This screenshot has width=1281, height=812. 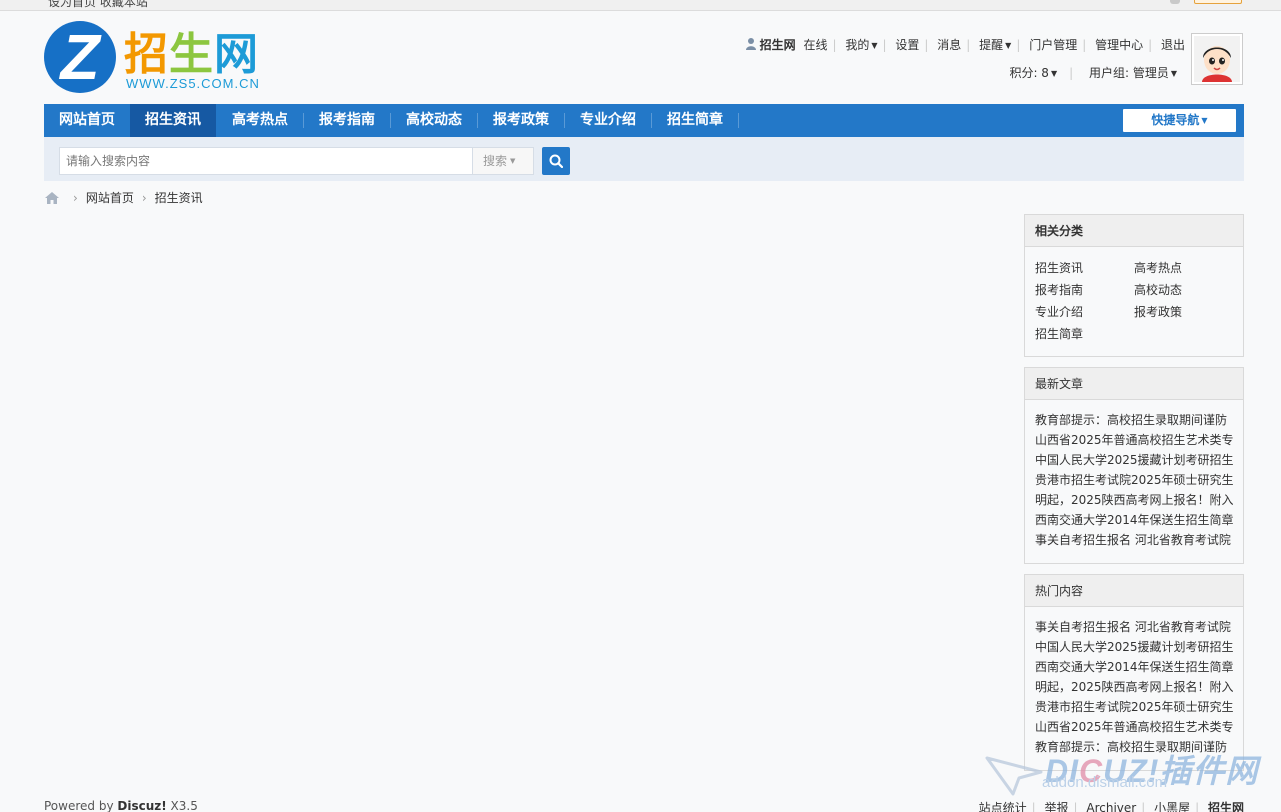 I want to click on logout-link: 退出, so click(x=1173, y=44).